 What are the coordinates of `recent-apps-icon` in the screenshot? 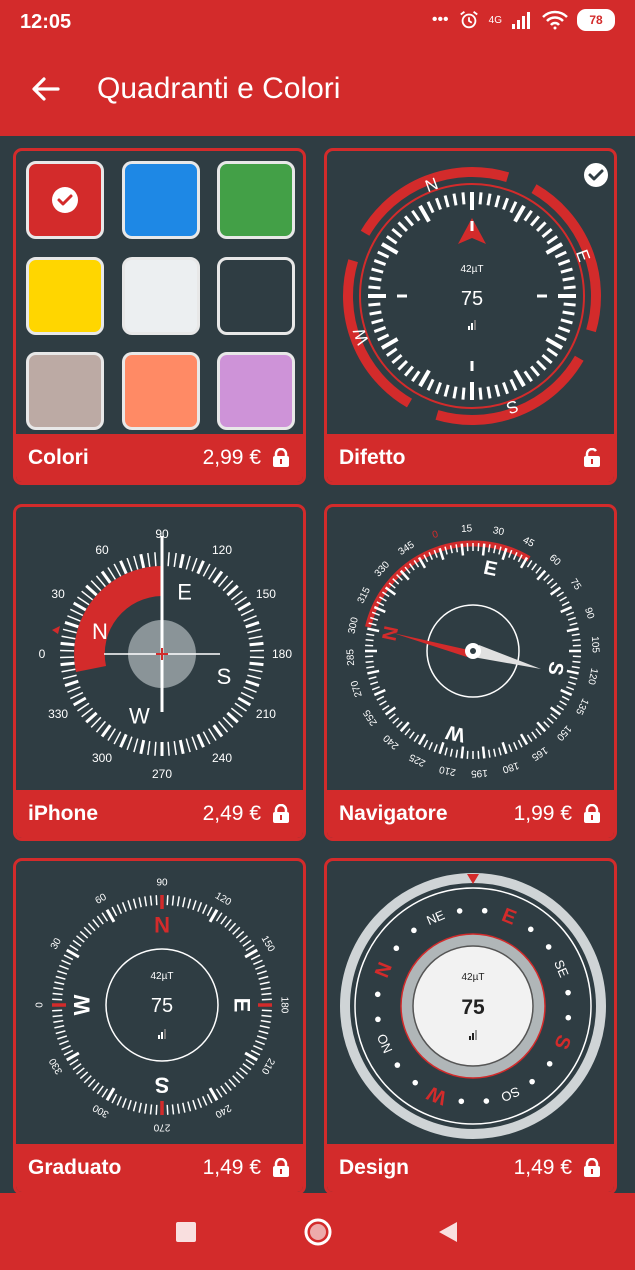 It's located at (186, 1232).